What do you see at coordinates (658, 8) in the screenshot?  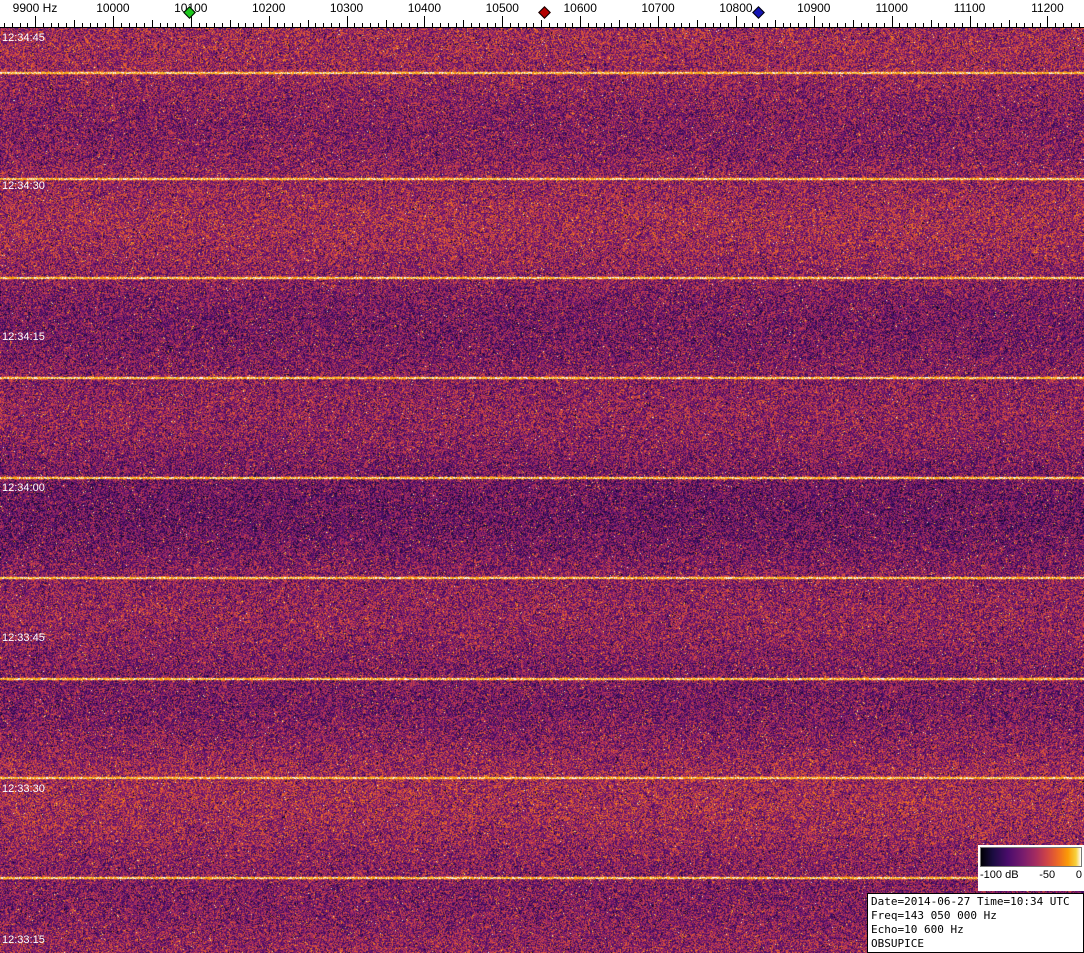 I see `ruler-frequency-label: 10700` at bounding box center [658, 8].